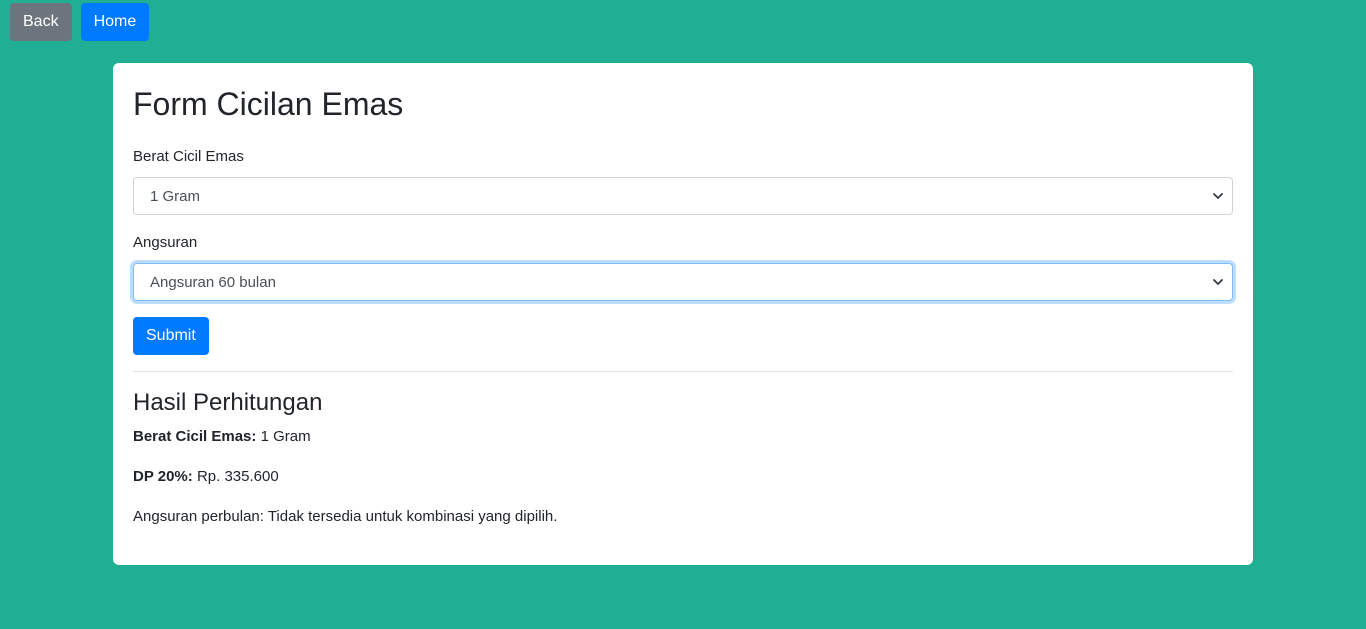 The height and width of the screenshot is (629, 1366). What do you see at coordinates (171, 336) in the screenshot?
I see `submit-button: Submit` at bounding box center [171, 336].